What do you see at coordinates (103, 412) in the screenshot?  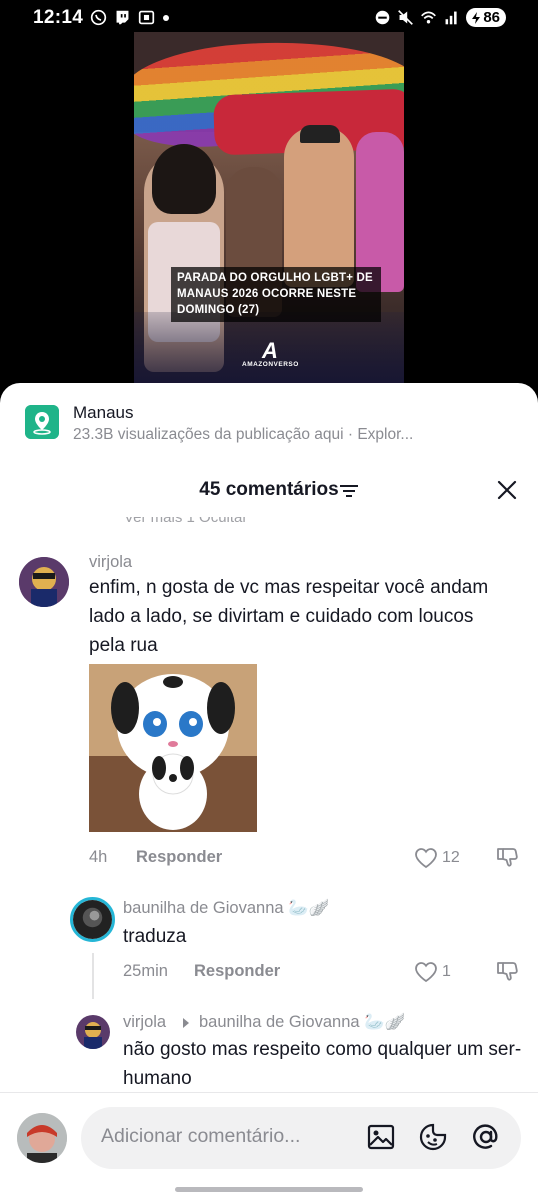 I see `location-title: Manaus` at bounding box center [103, 412].